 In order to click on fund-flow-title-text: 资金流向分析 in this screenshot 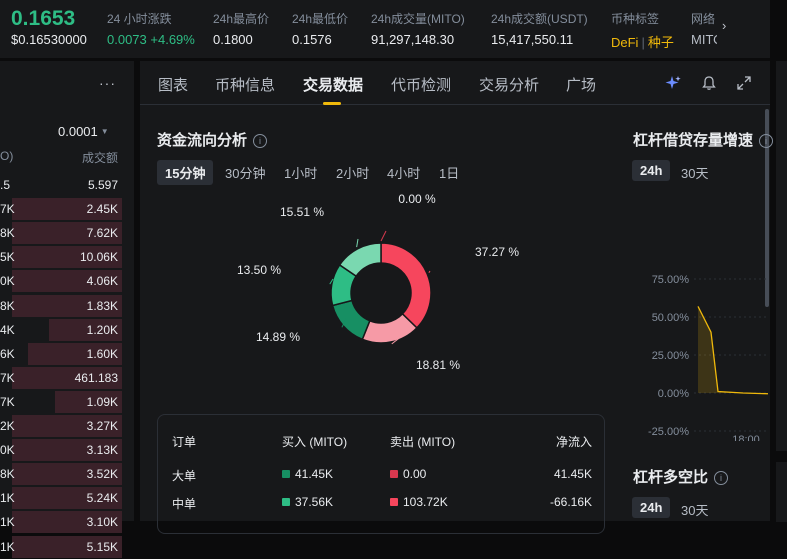, I will do `click(202, 140)`.